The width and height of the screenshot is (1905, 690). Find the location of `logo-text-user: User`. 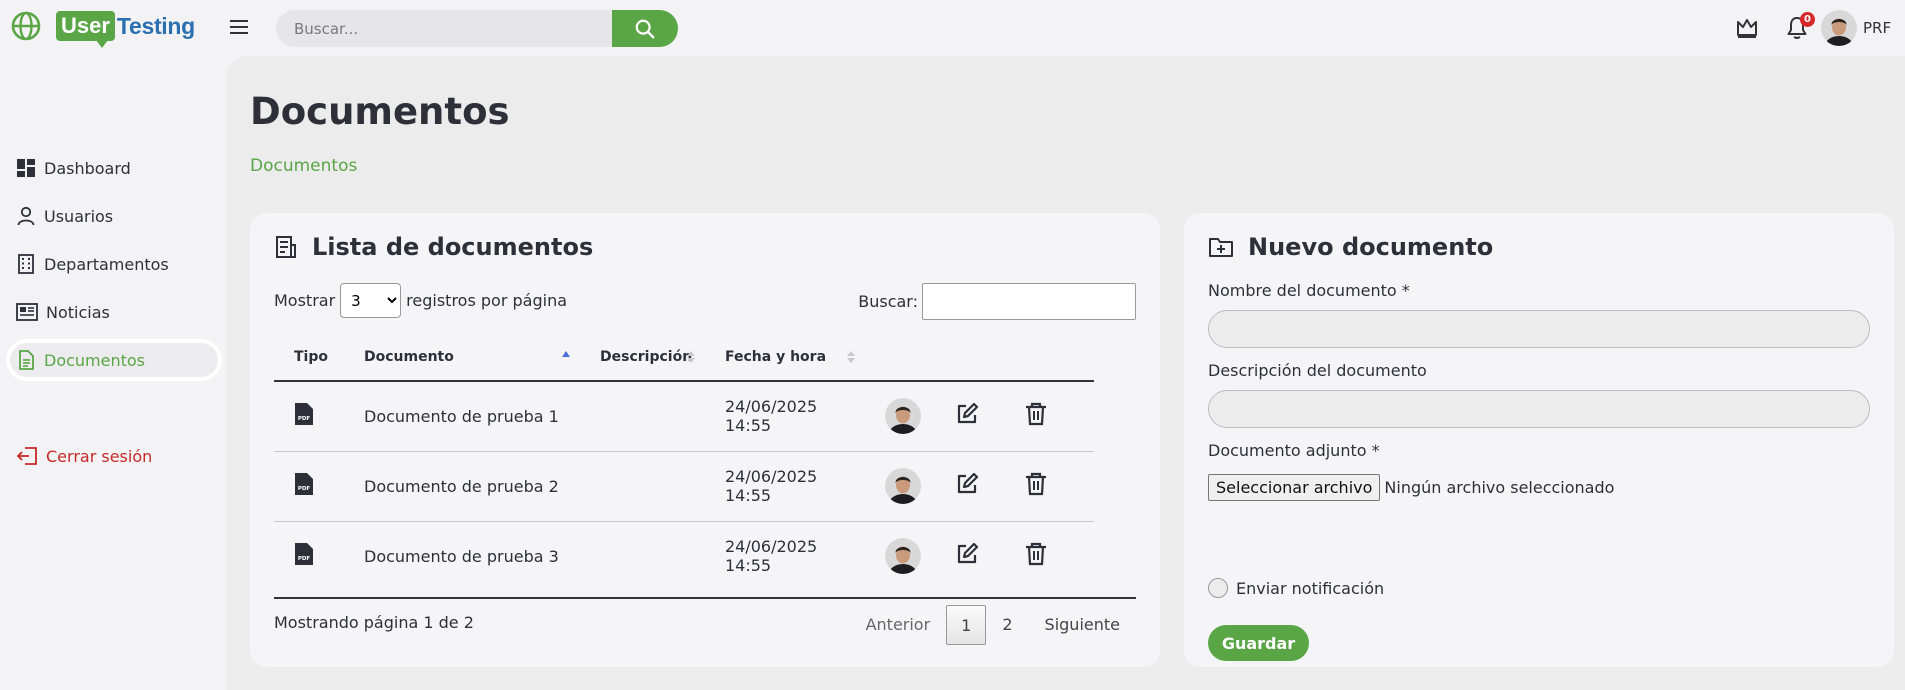

logo-text-user: User is located at coordinates (85, 29).